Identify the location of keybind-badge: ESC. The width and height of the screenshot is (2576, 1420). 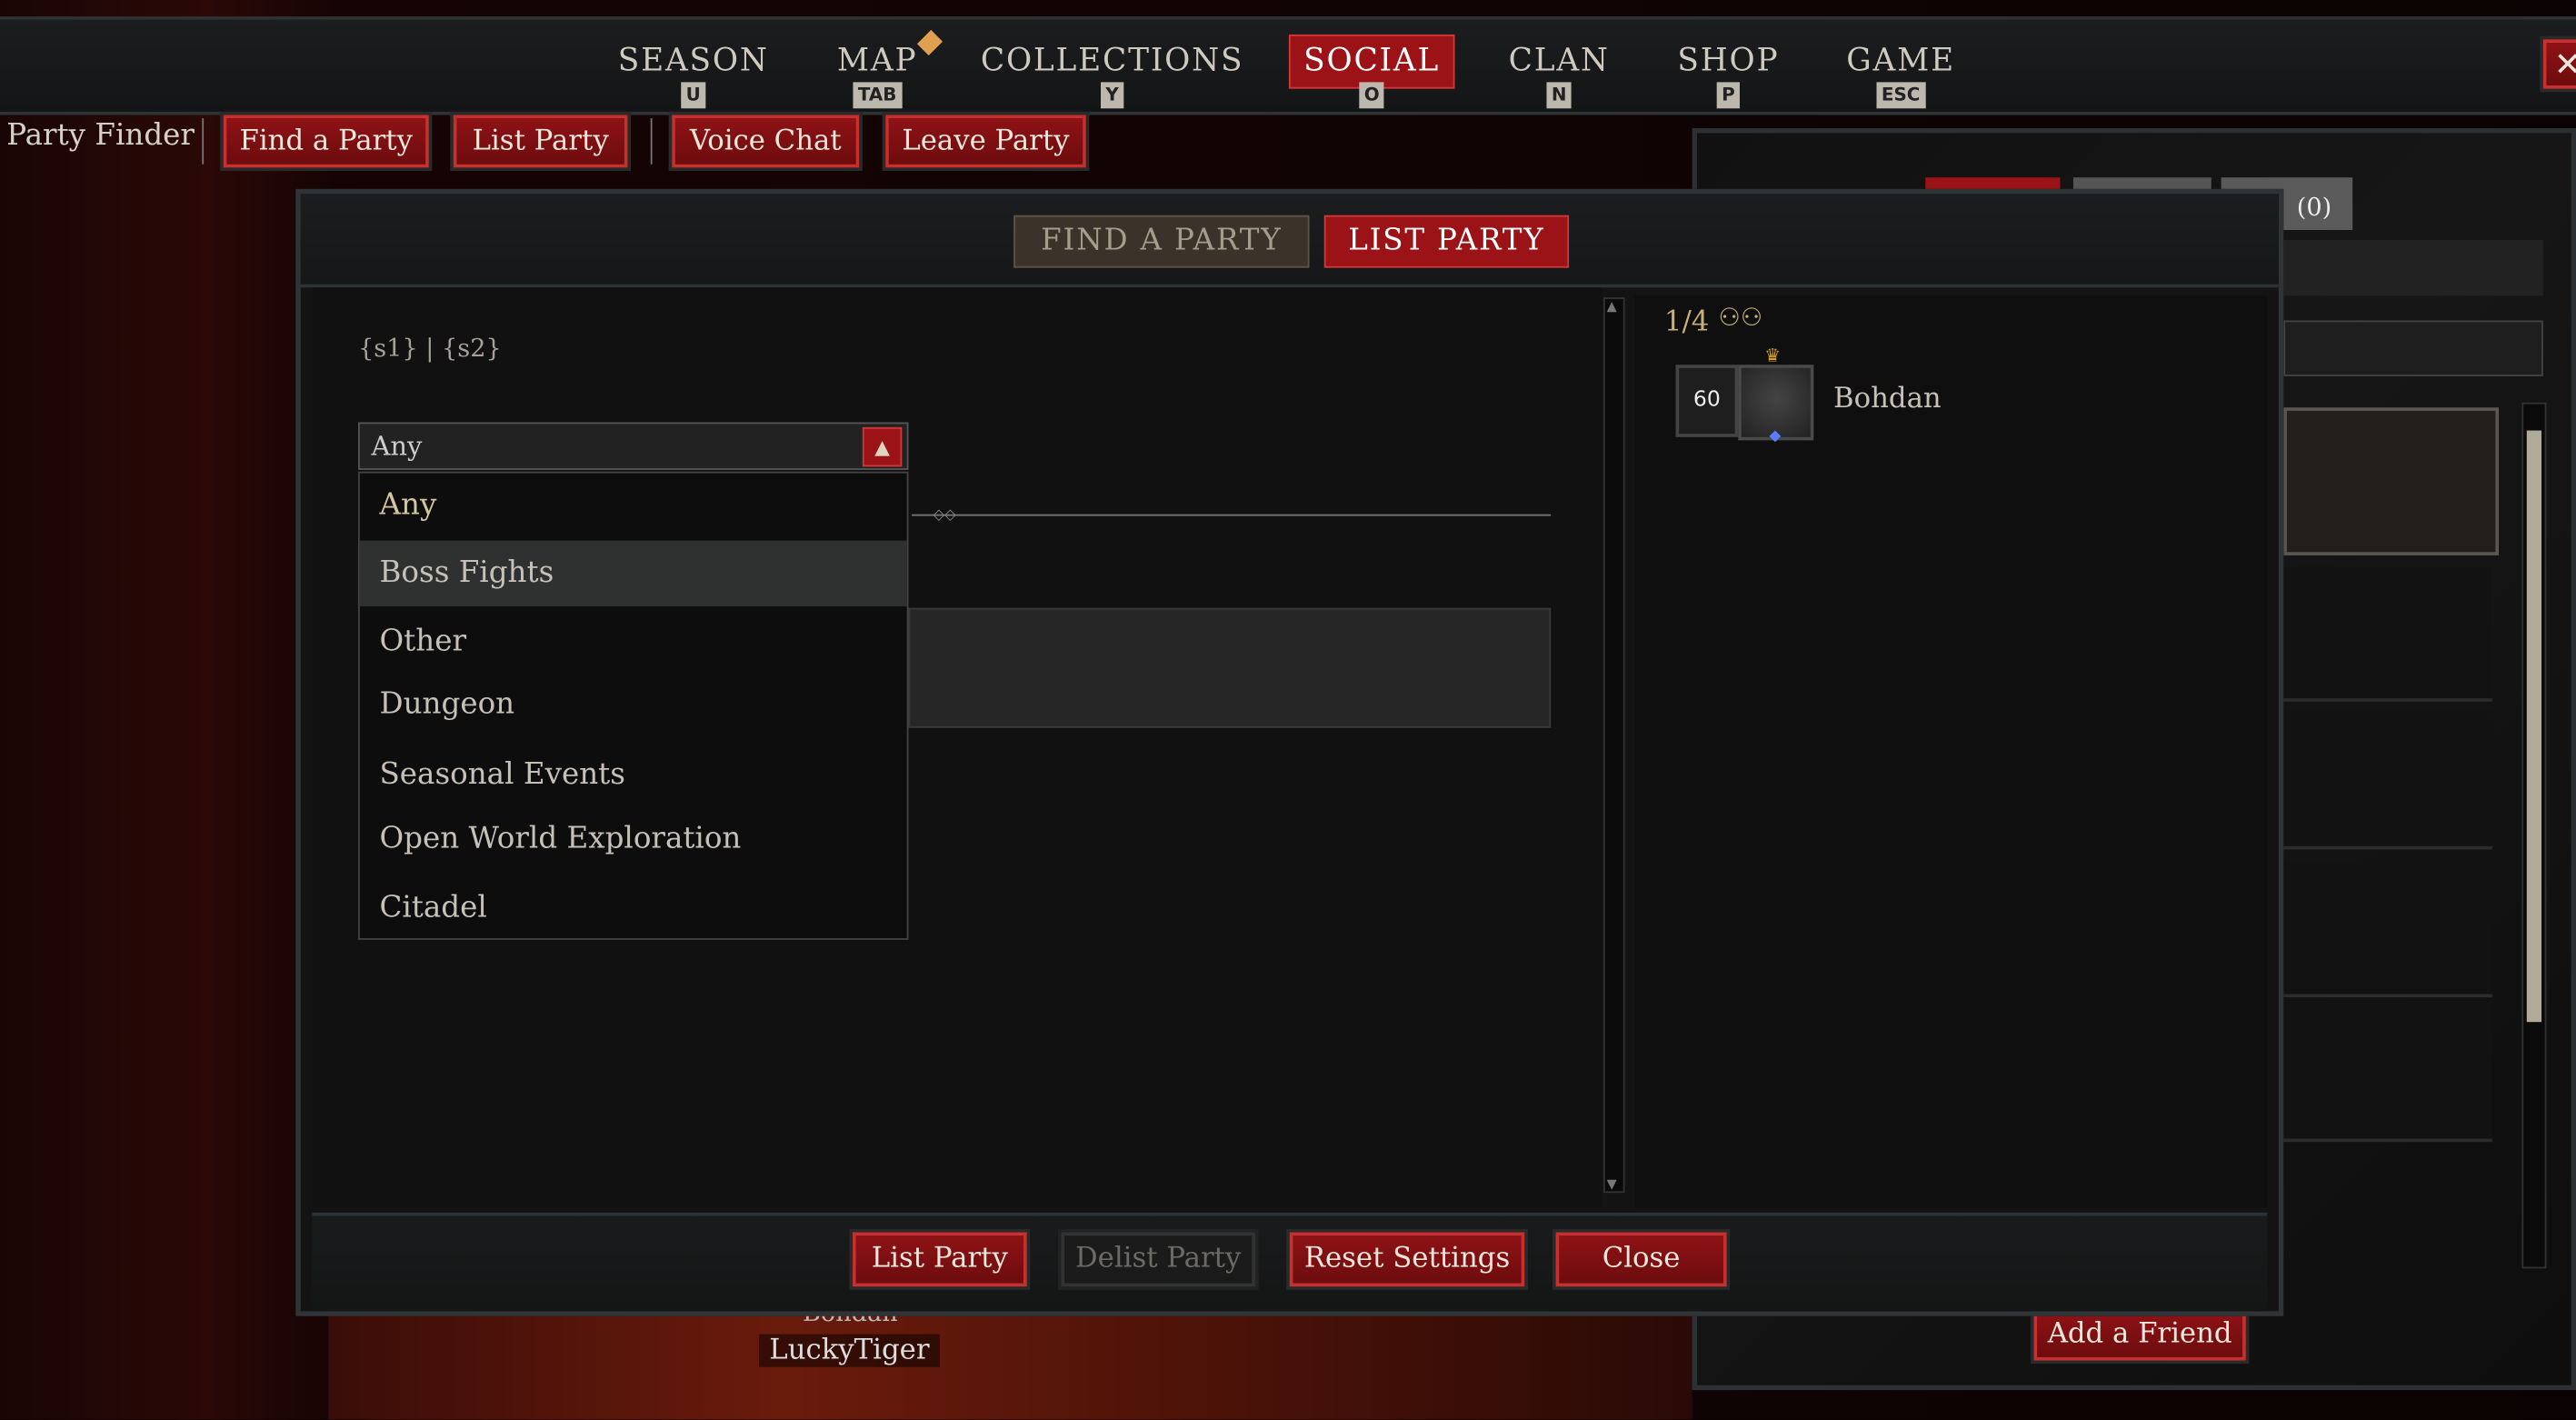
(1900, 96).